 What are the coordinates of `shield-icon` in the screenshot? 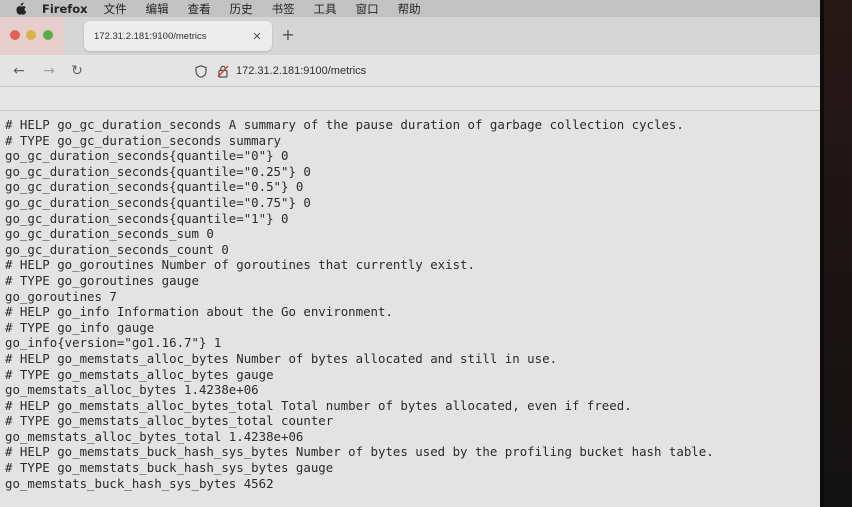 It's located at (201, 71).